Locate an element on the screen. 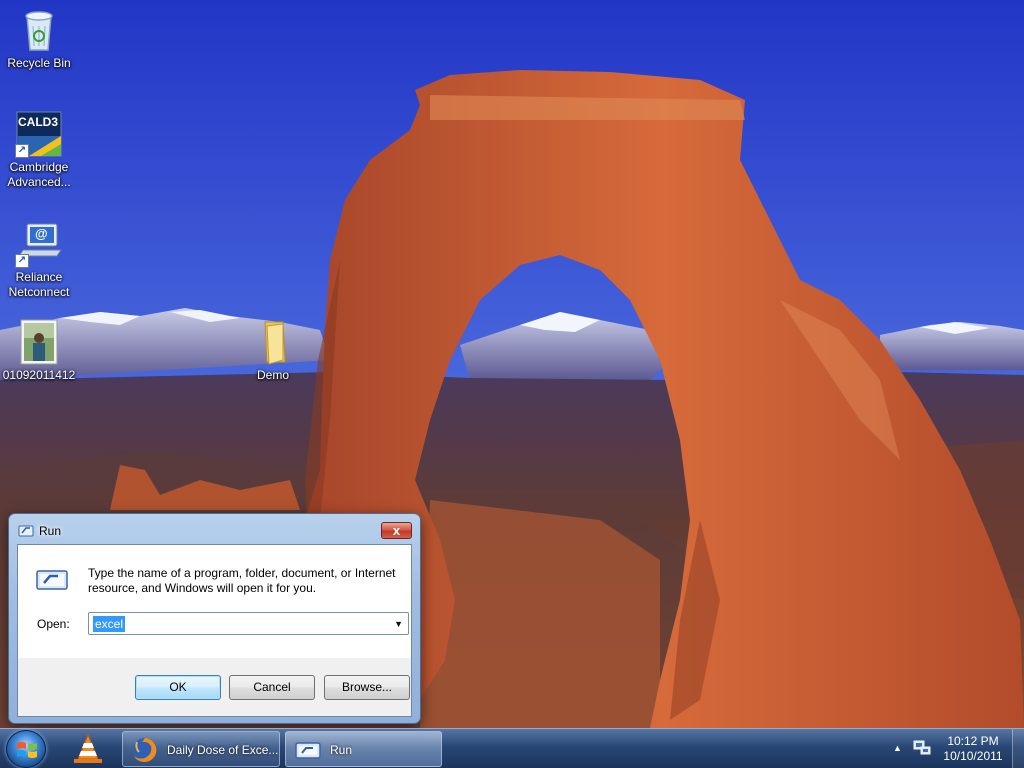 This screenshot has width=1024, height=768. desktop-icon-label: Reliance is located at coordinates (39, 277).